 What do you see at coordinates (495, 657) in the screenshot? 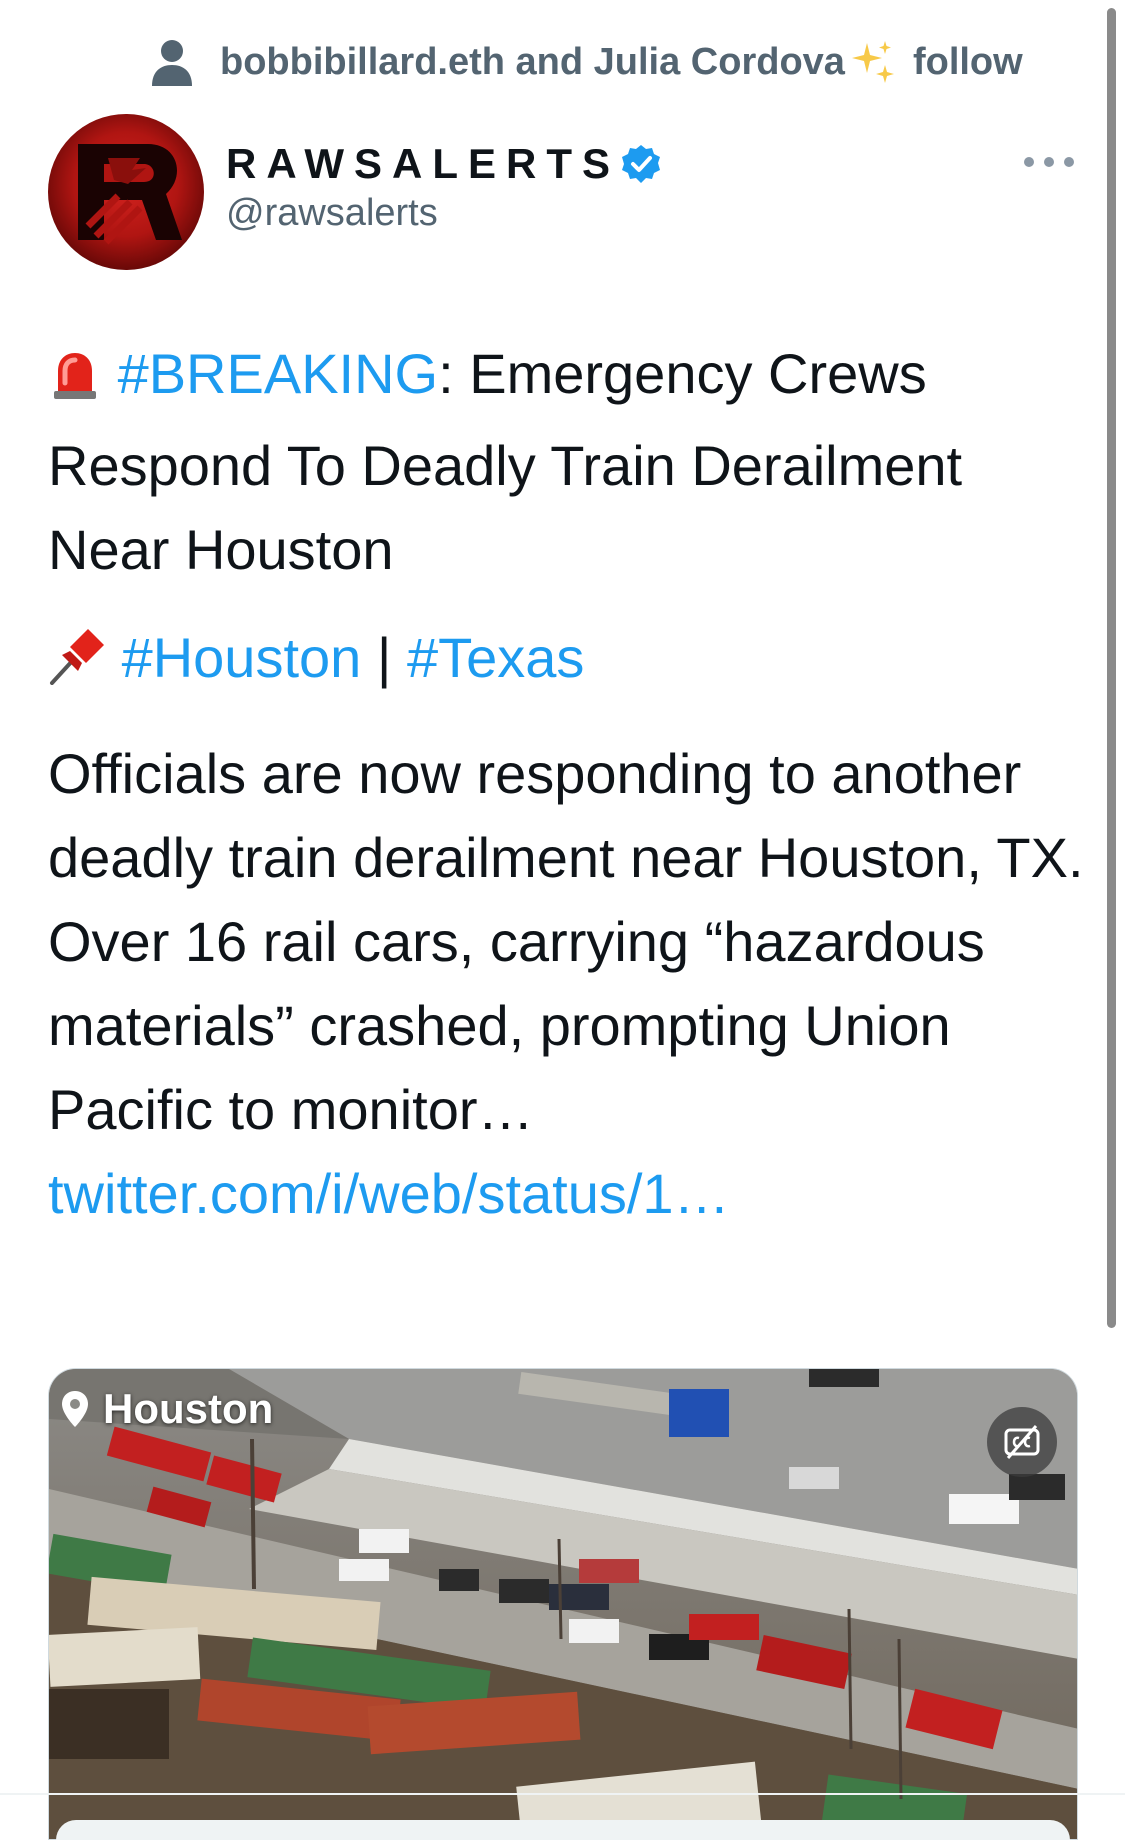
I see `hashtag-texas: #Texas` at bounding box center [495, 657].